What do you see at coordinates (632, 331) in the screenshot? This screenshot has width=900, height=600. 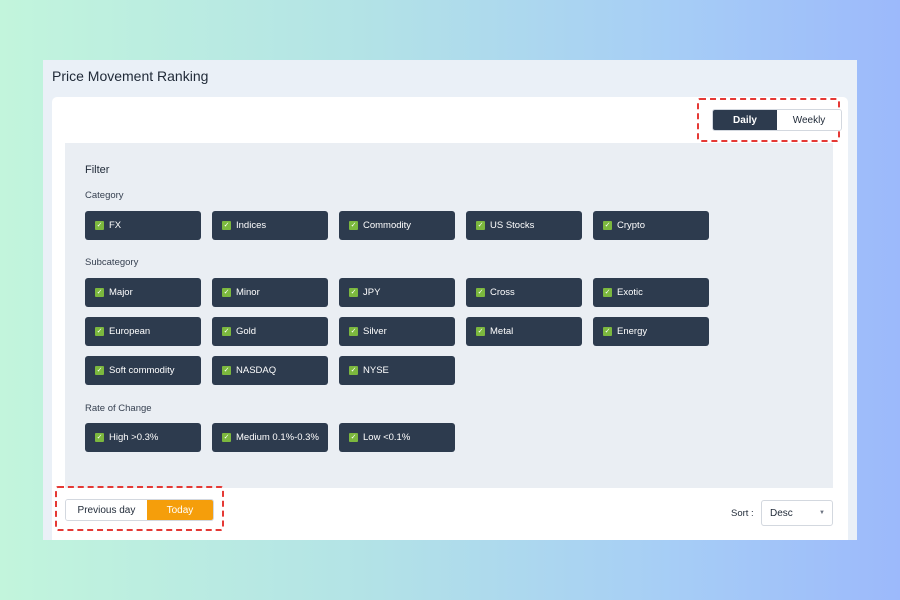 I see `chip-label: Energy` at bounding box center [632, 331].